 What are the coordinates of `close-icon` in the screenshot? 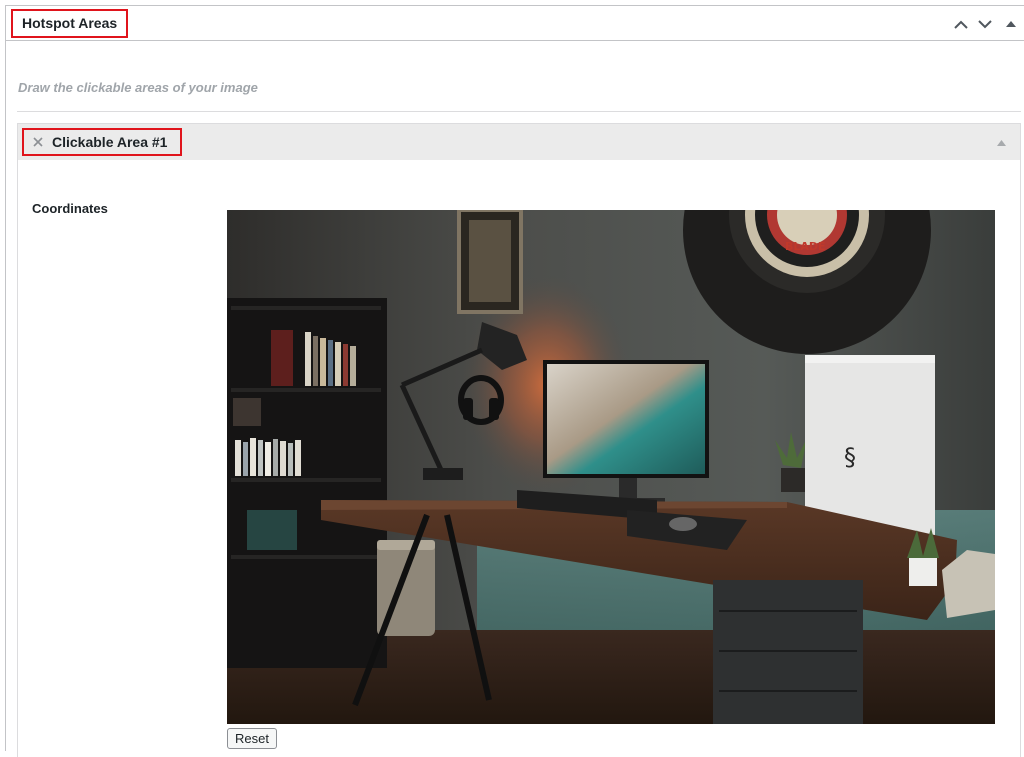 It's located at (38, 142).